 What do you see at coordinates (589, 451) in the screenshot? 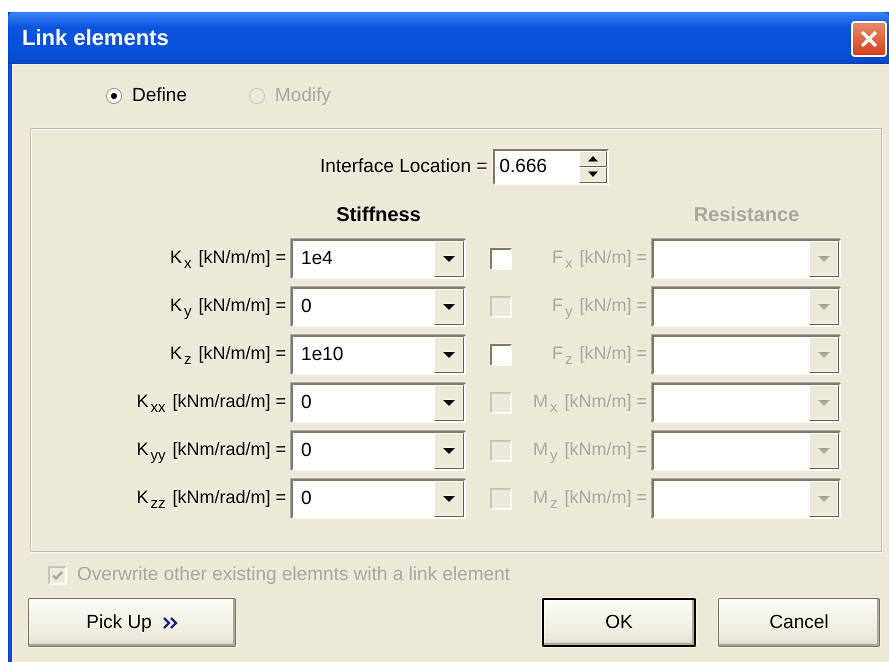
I see `resistance-label: M$_{y}$ [kNm/m] =` at bounding box center [589, 451].